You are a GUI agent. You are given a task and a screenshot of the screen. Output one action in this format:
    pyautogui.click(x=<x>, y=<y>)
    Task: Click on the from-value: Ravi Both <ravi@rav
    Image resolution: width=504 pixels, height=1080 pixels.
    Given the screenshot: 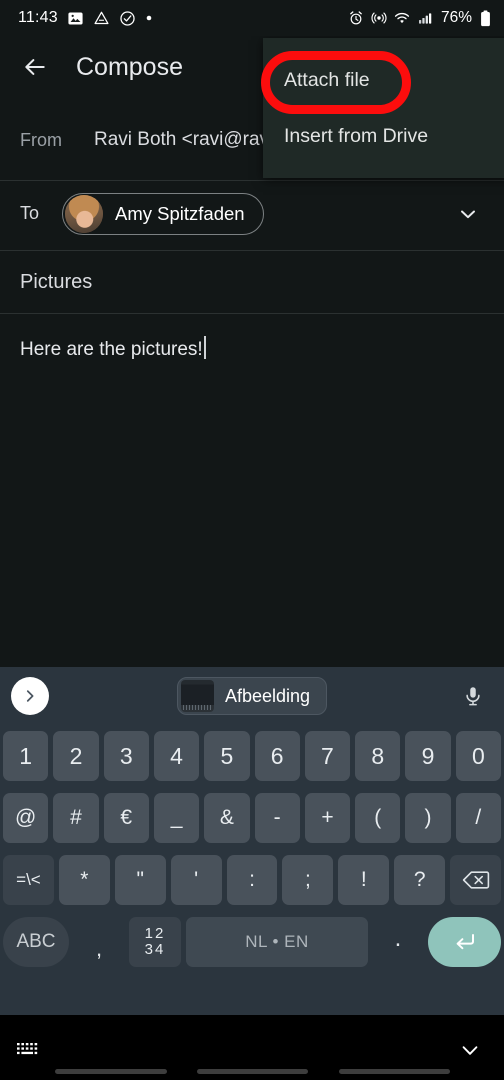 What is the action you would take?
    pyautogui.click(x=182, y=139)
    